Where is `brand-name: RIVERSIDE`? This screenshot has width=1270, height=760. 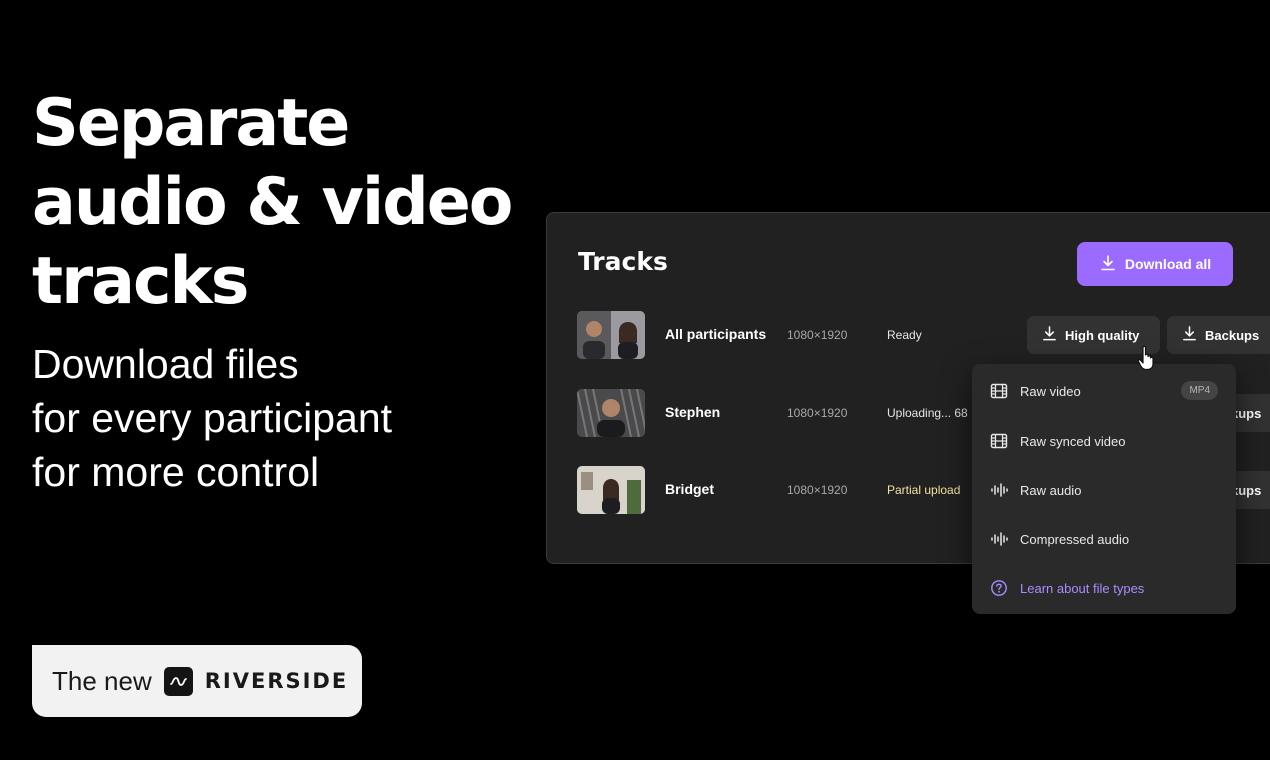
brand-name: RIVERSIDE is located at coordinates (276, 681).